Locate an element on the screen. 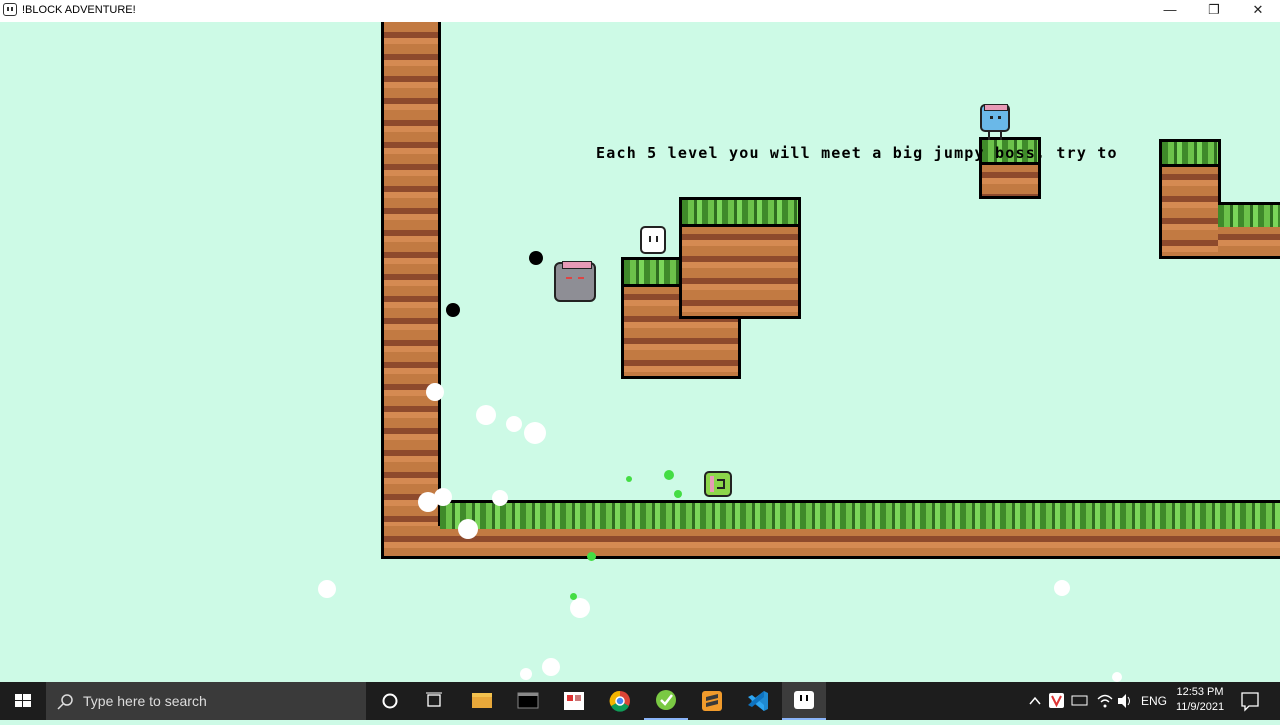 The width and height of the screenshot is (1280, 725). green-app-button is located at coordinates (666, 701).